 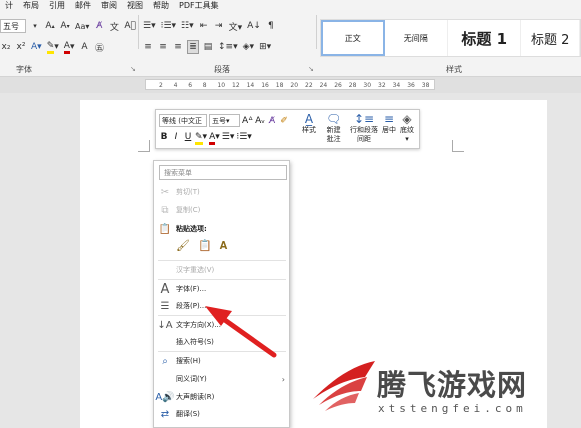 What do you see at coordinates (452, 408) in the screenshot?
I see `watermark-url: xtstengfei.com` at bounding box center [452, 408].